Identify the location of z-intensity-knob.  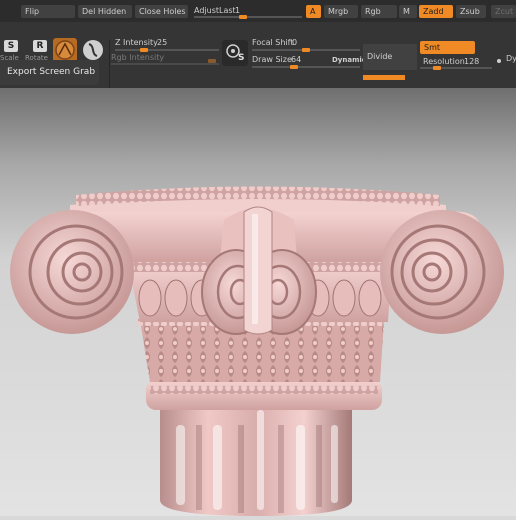
(144, 50).